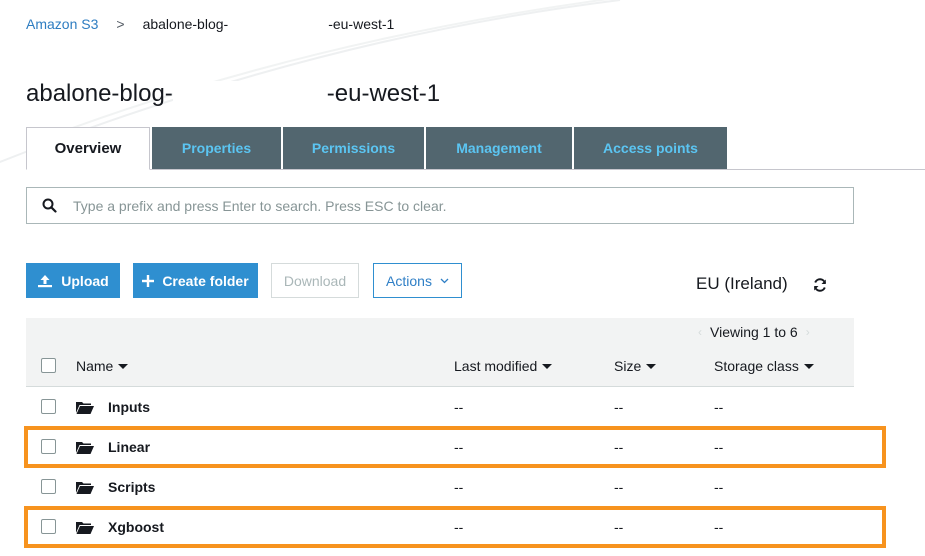 This screenshot has width=925, height=556. What do you see at coordinates (361, 24) in the screenshot?
I see `bucket-name-suffix: -eu-west-1` at bounding box center [361, 24].